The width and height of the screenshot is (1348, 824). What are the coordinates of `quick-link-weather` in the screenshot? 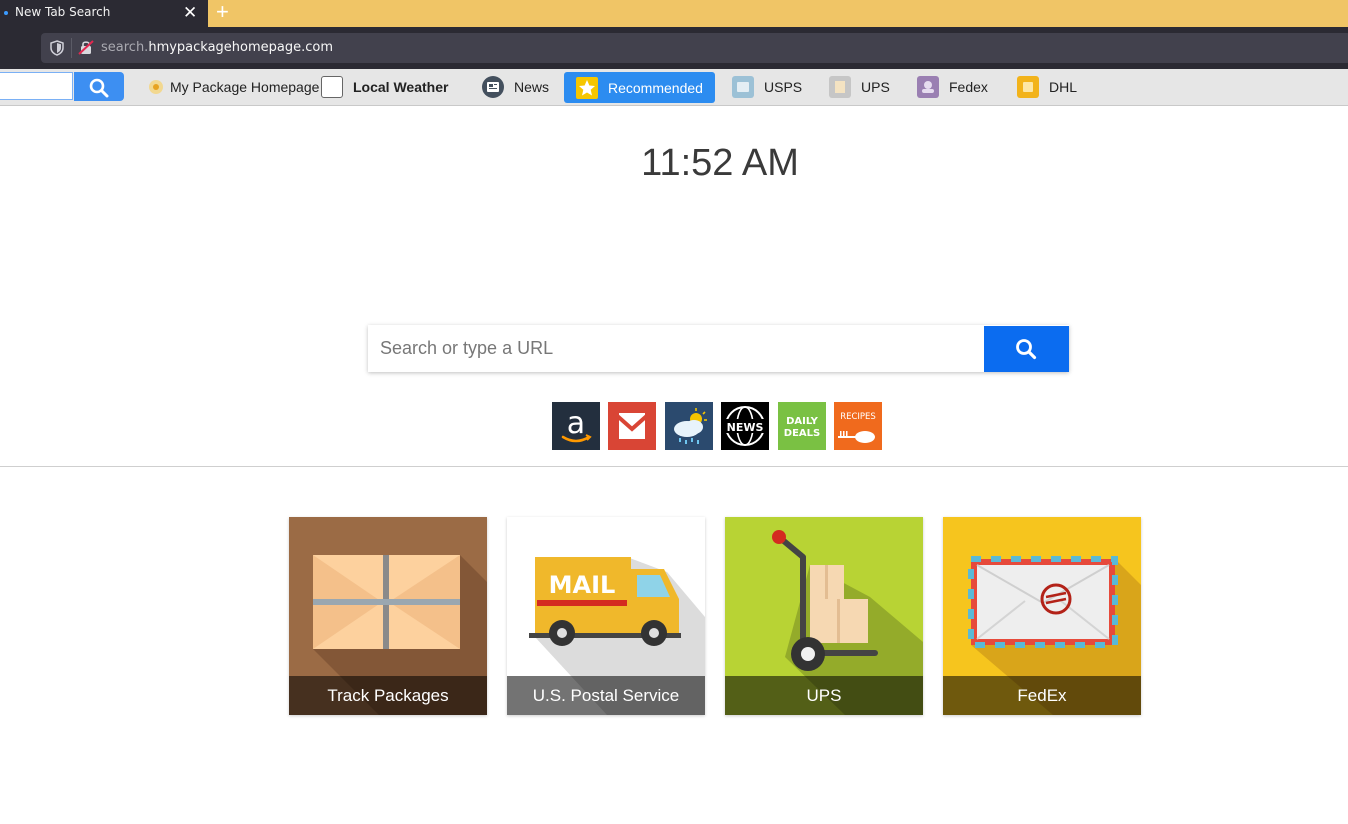 It's located at (689, 426).